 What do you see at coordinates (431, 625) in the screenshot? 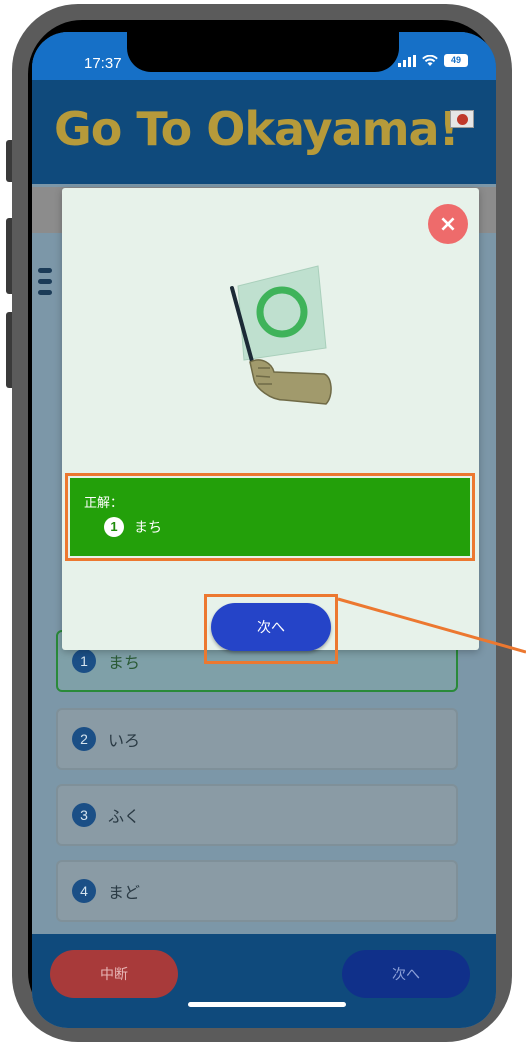
I see `annotation-pointer-line` at bounding box center [431, 625].